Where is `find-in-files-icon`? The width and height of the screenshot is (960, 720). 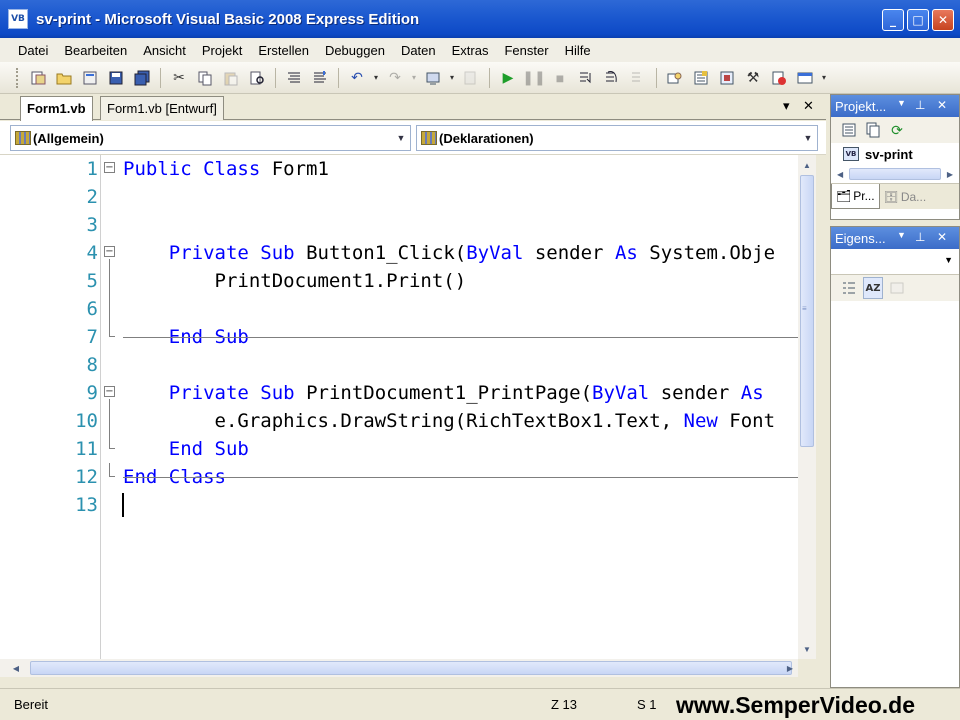
find-in-files-icon is located at coordinates (471, 78).